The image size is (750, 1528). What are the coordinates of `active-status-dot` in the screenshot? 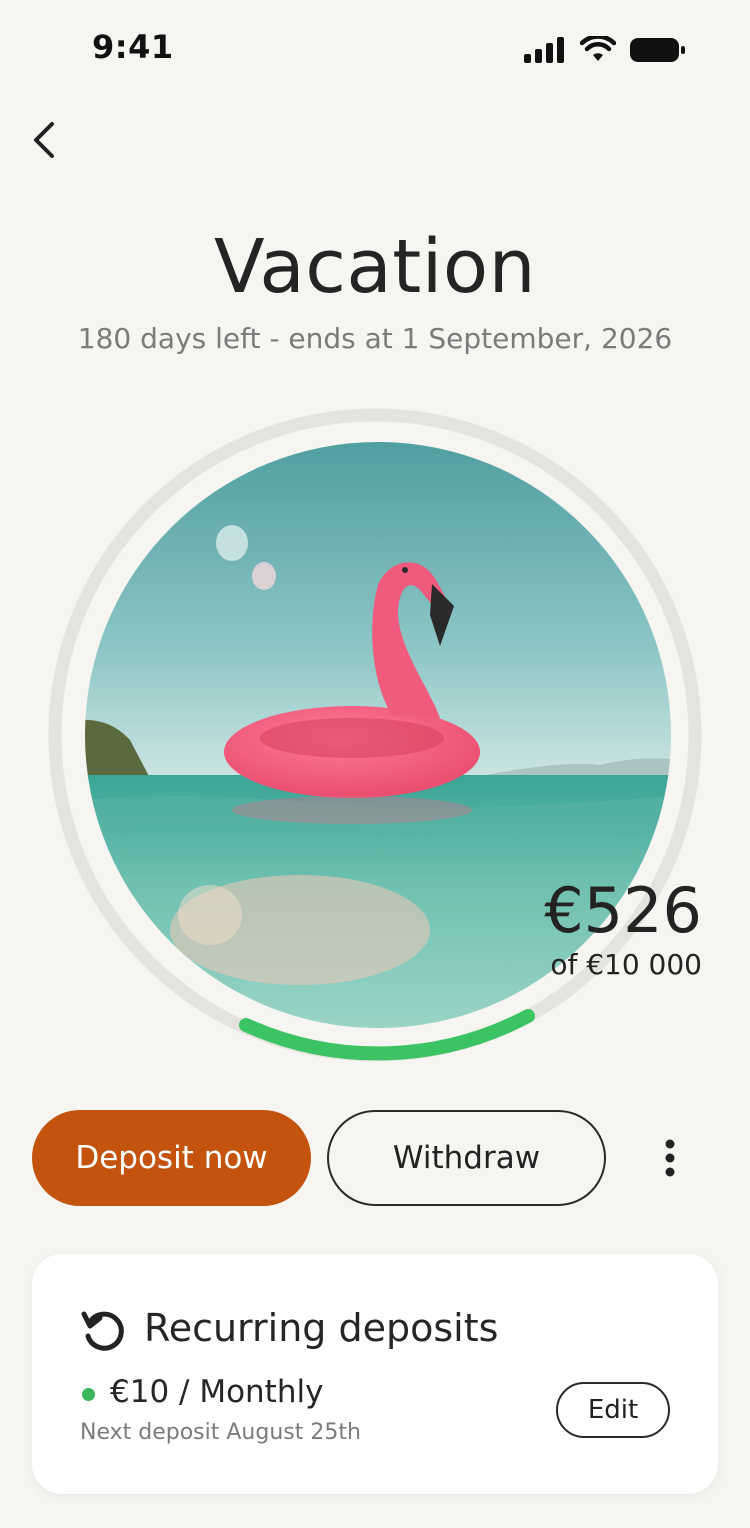 It's located at (88, 1394).